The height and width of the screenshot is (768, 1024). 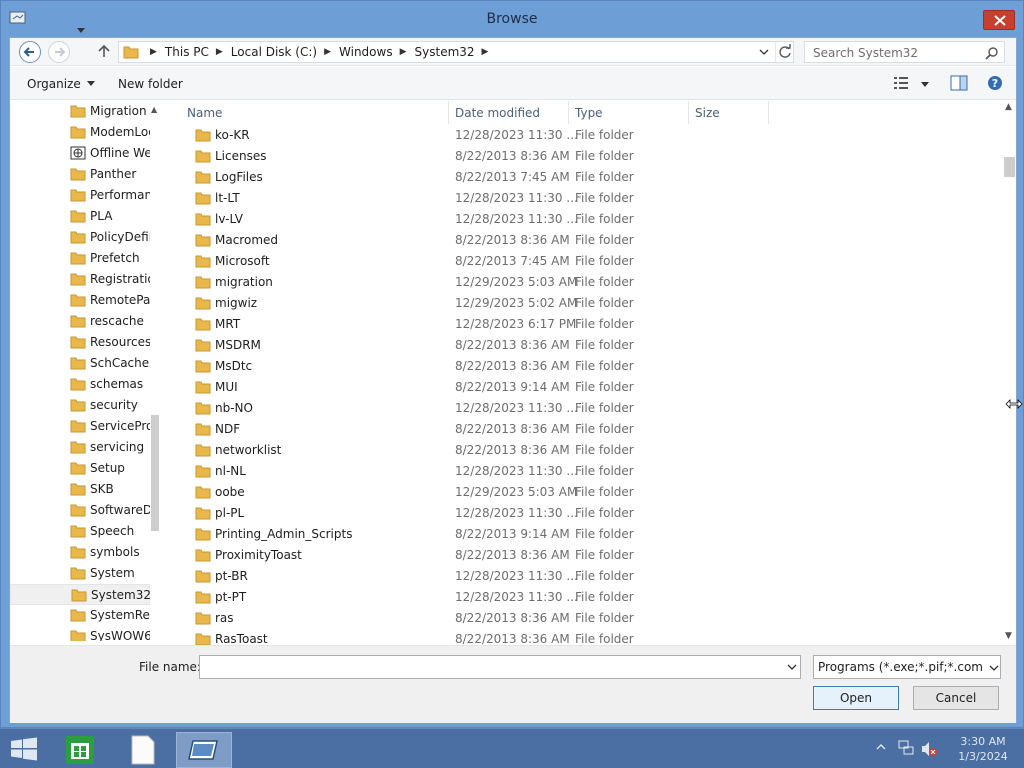 What do you see at coordinates (584, 492) in the screenshot?
I see `file-row: oobe 12/29/2023 5:03 AM File folder` at bounding box center [584, 492].